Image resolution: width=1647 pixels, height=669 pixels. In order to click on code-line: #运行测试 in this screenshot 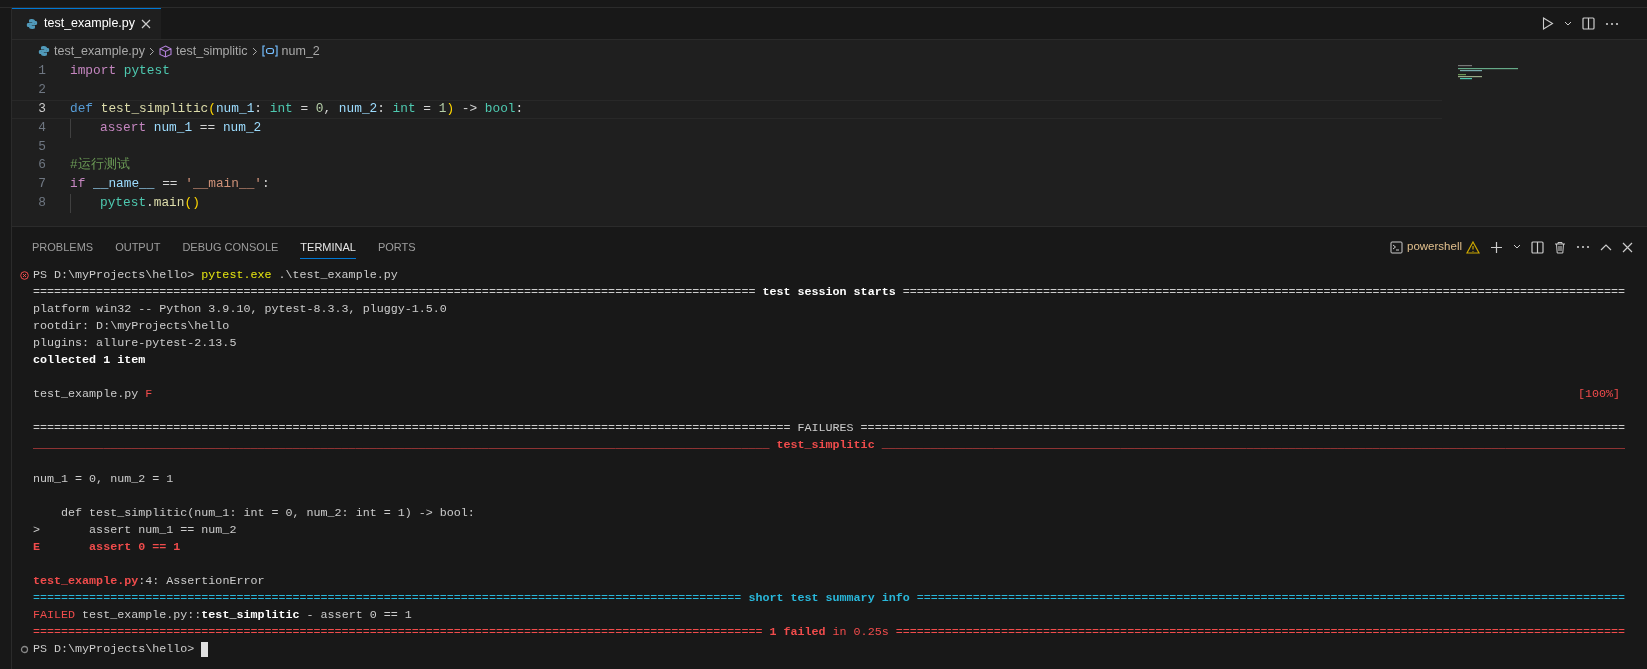, I will do `click(100, 165)`.